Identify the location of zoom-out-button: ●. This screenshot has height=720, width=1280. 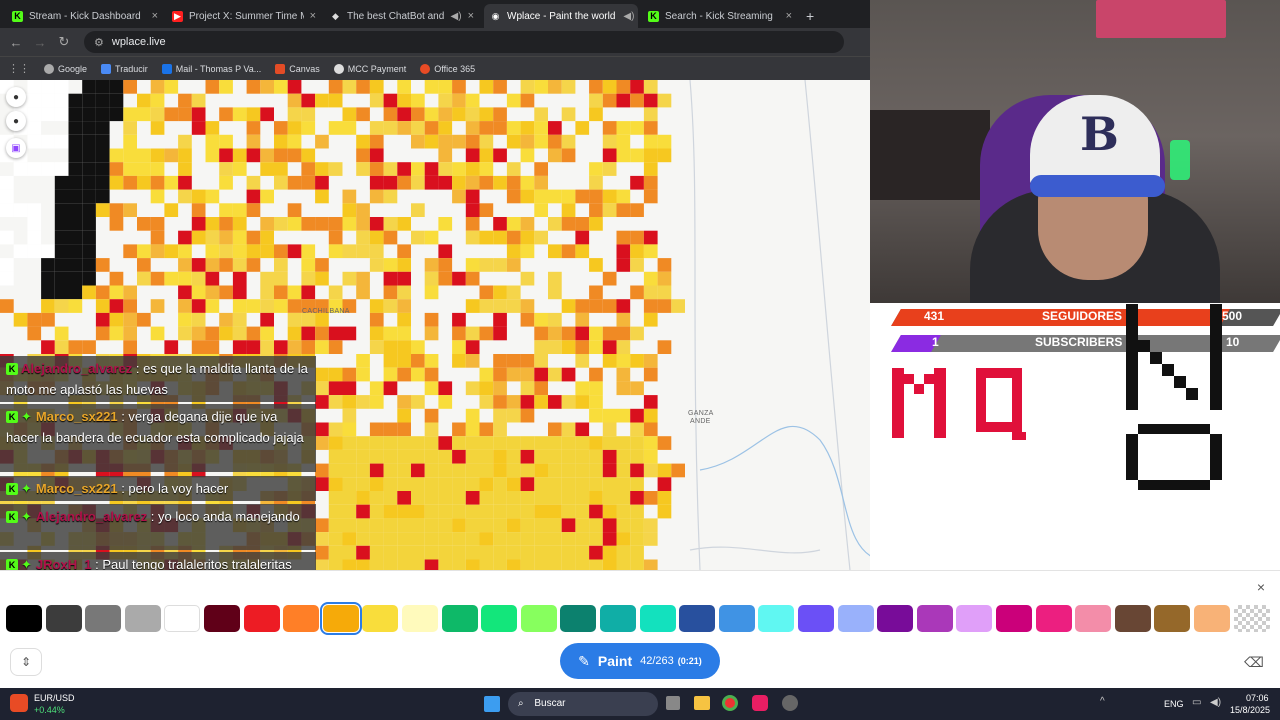
(16, 121).